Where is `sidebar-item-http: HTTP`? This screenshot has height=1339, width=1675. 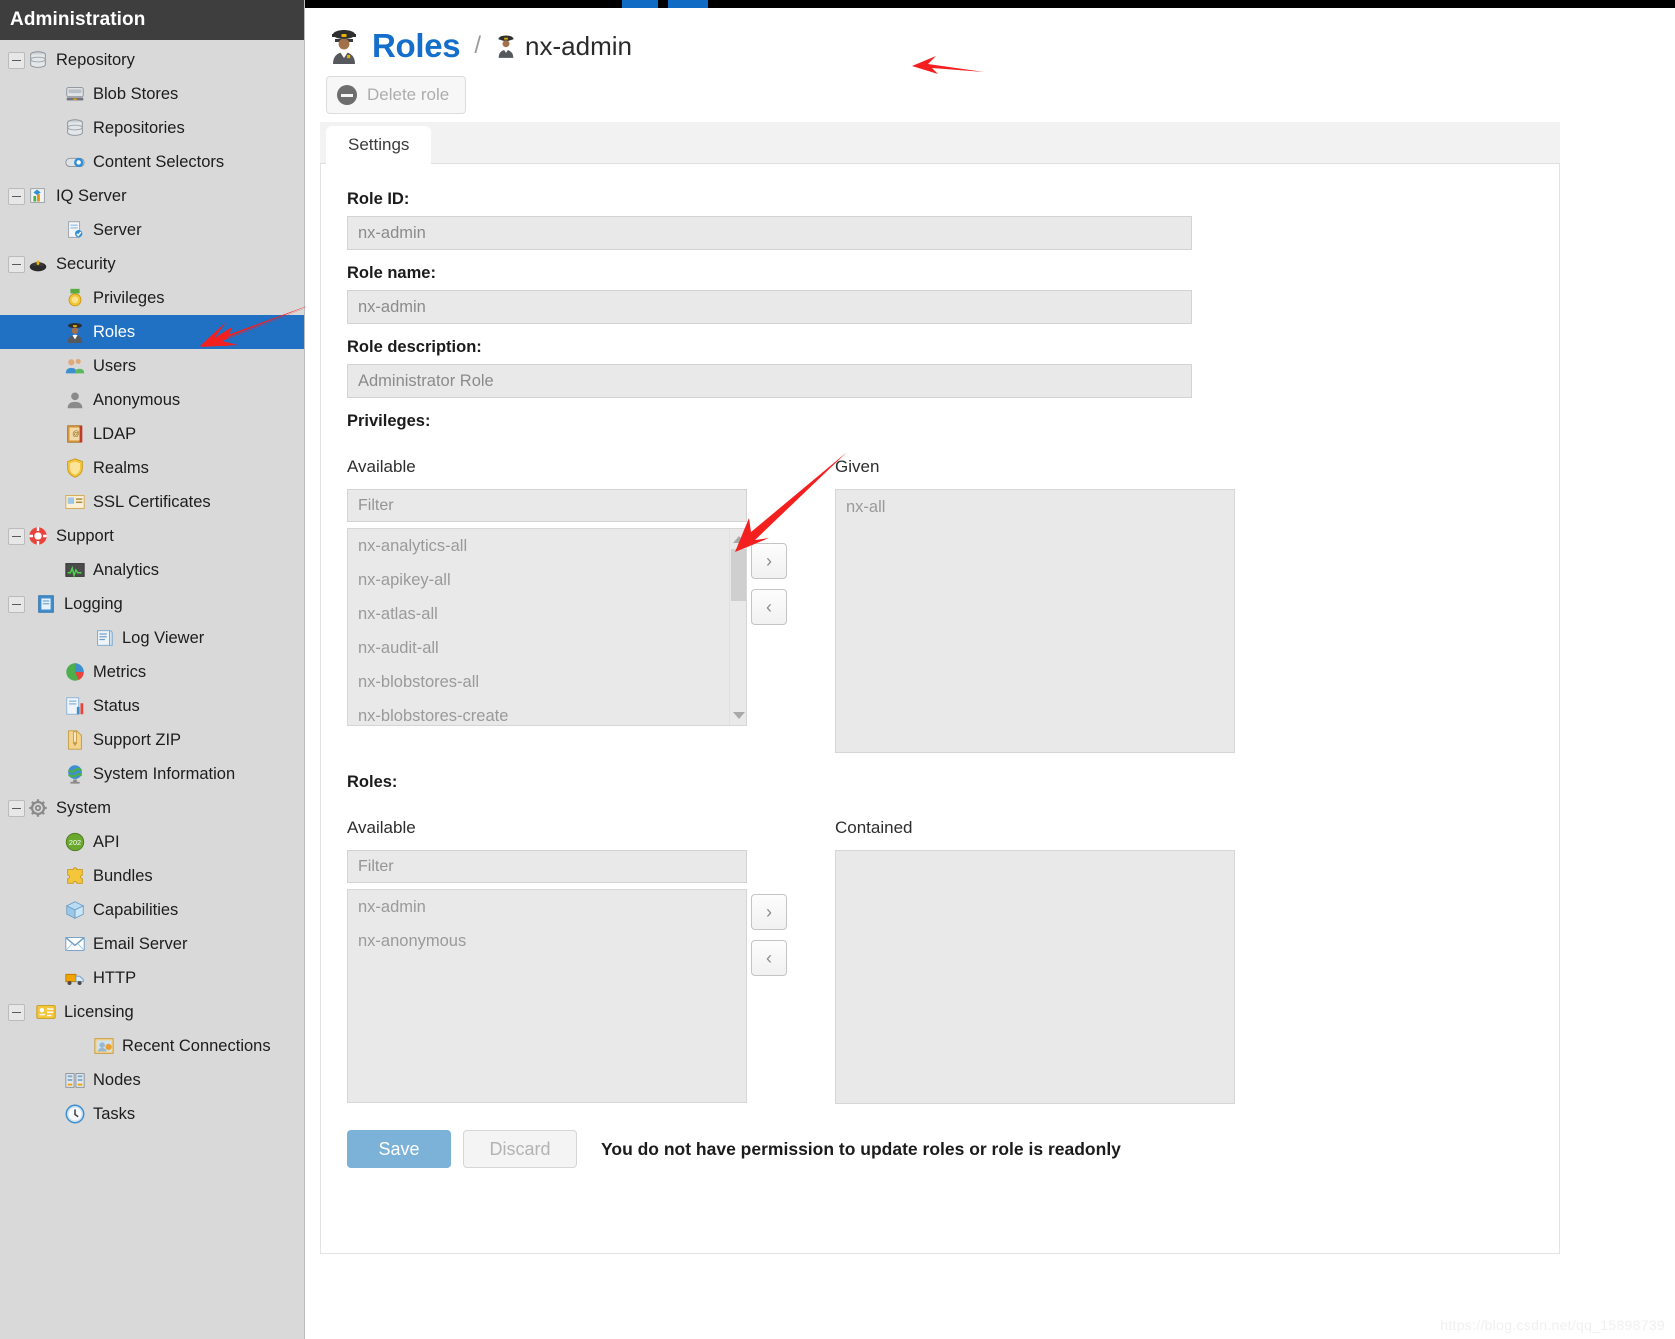 sidebar-item-http: HTTP is located at coordinates (152, 978).